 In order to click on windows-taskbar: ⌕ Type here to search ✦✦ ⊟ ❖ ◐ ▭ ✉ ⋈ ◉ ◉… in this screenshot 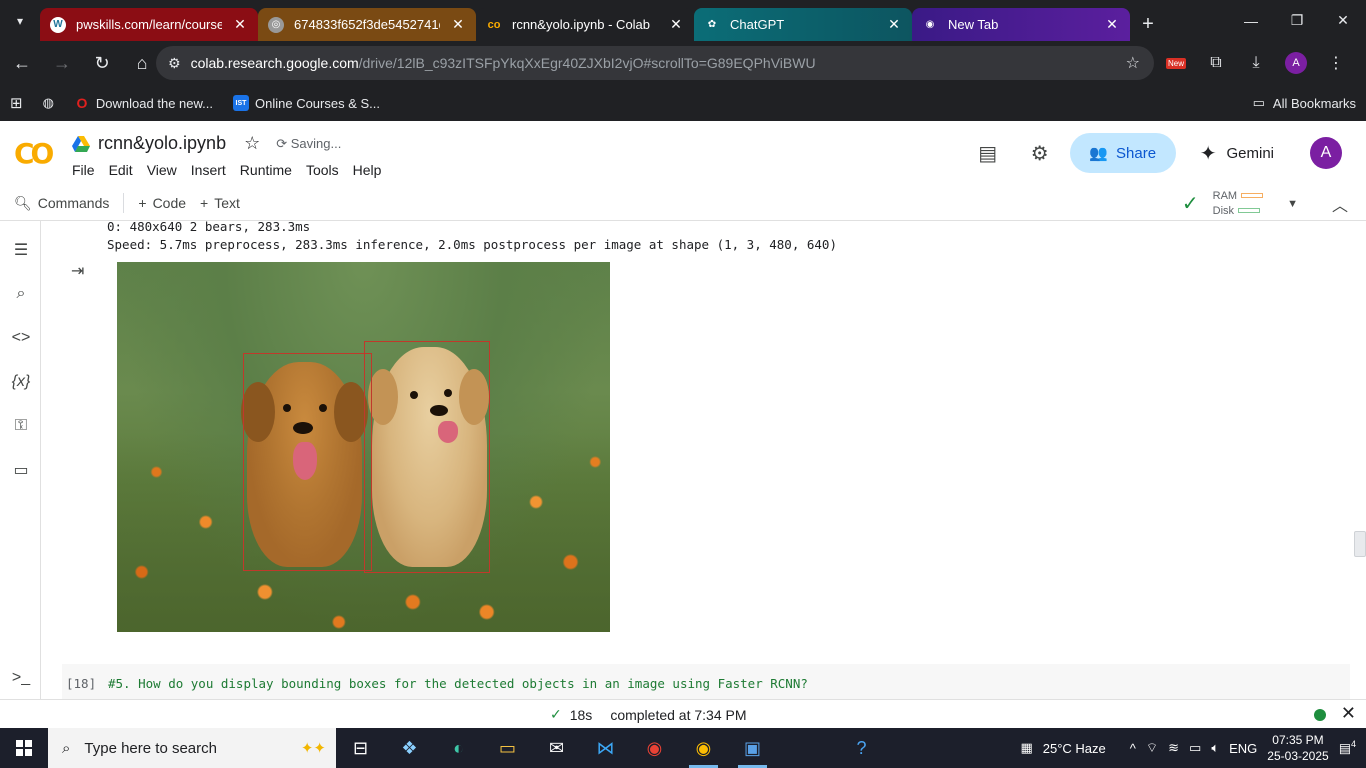, I will do `click(683, 748)`.